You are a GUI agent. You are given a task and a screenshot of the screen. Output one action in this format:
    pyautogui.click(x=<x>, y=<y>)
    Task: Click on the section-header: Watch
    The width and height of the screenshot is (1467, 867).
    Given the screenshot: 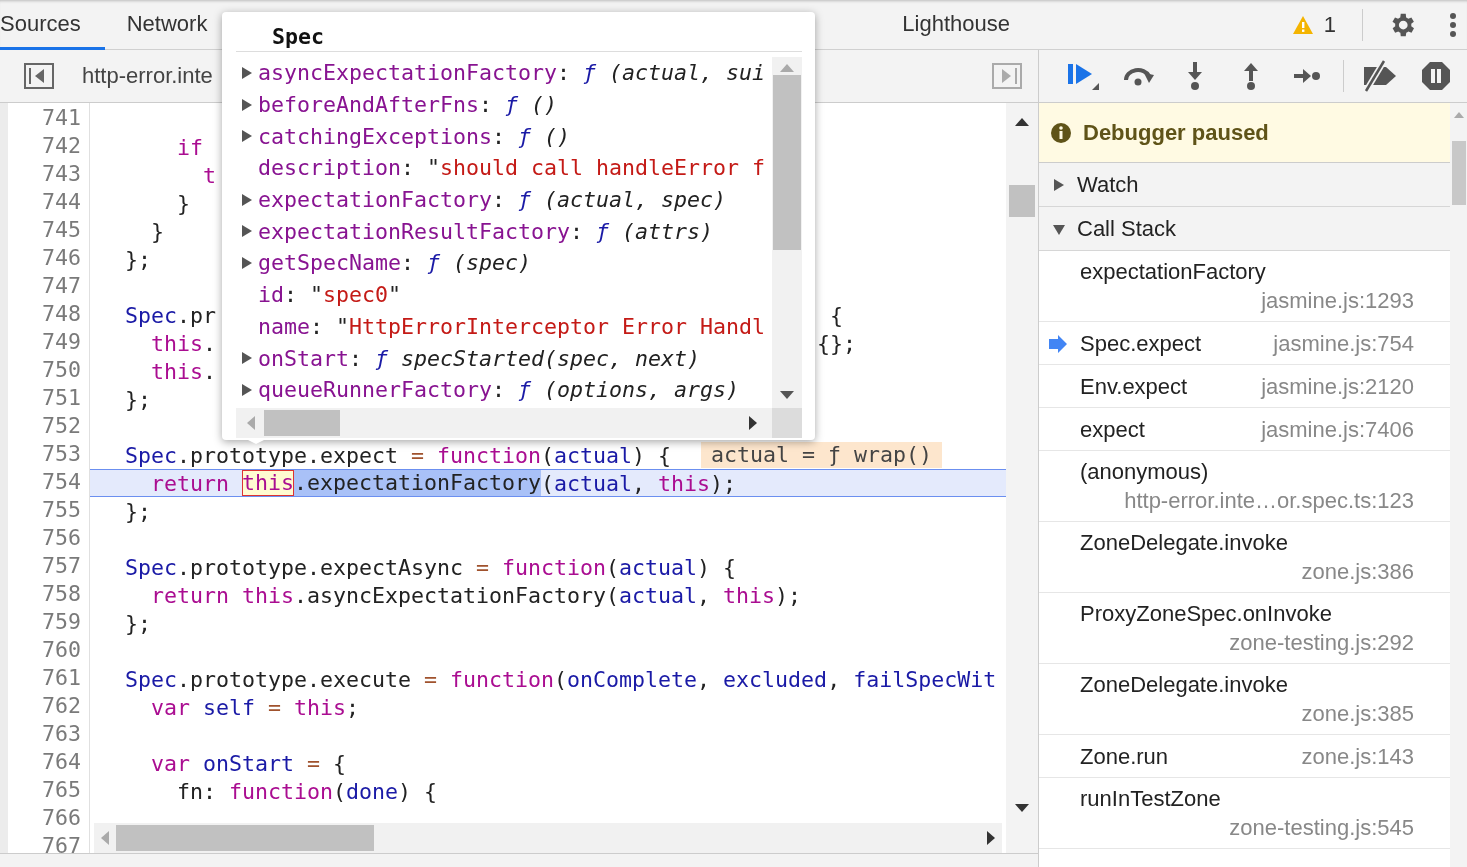 What is the action you would take?
    pyautogui.click(x=1244, y=185)
    